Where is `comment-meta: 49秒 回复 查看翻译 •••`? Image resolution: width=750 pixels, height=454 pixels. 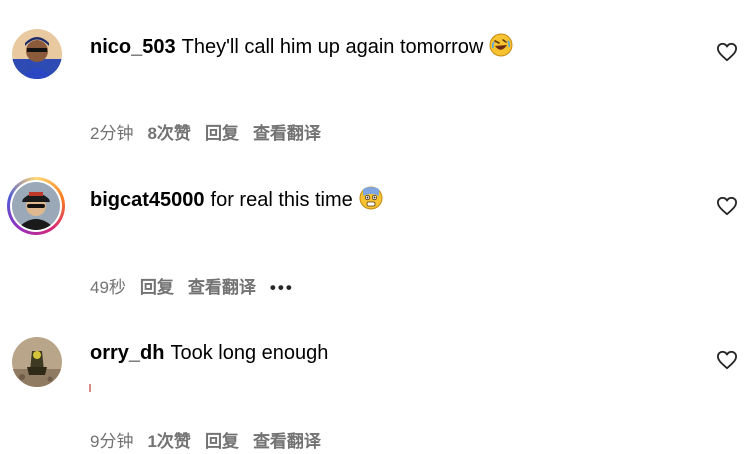 comment-meta: 49秒 回复 查看翻译 ••• is located at coordinates (199, 288).